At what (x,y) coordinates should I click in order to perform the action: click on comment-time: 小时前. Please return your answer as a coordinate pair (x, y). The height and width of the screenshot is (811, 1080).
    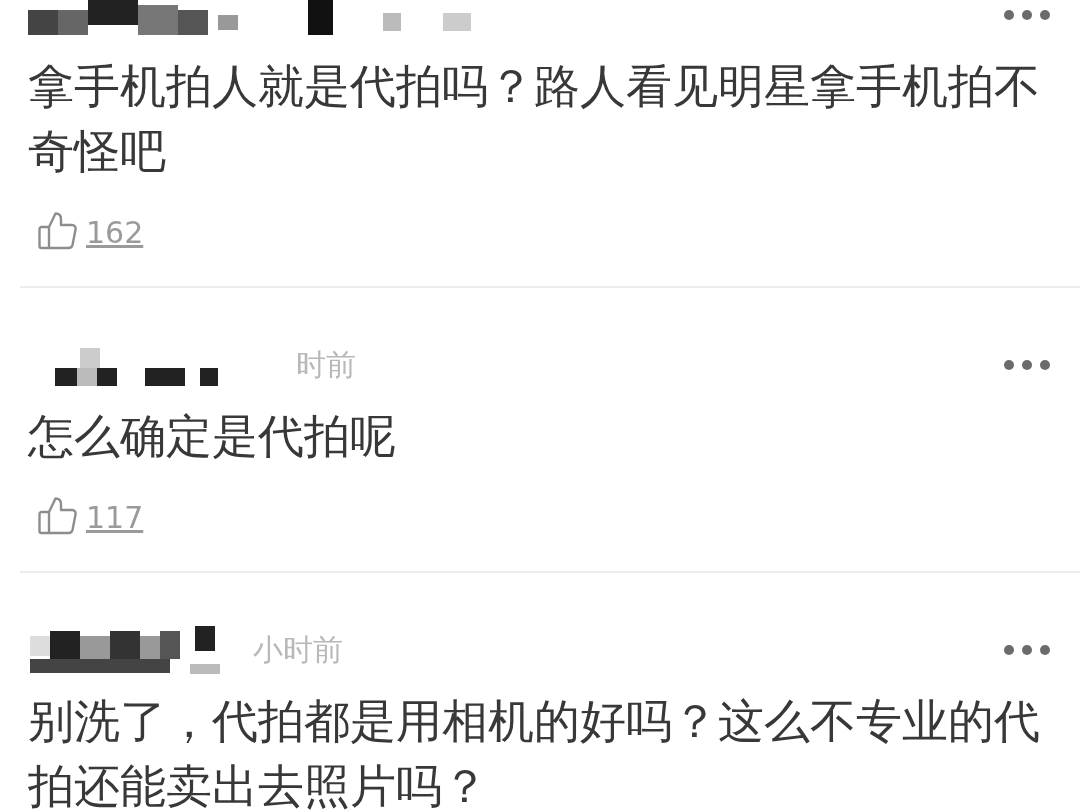
    Looking at the image, I should click on (298, 650).